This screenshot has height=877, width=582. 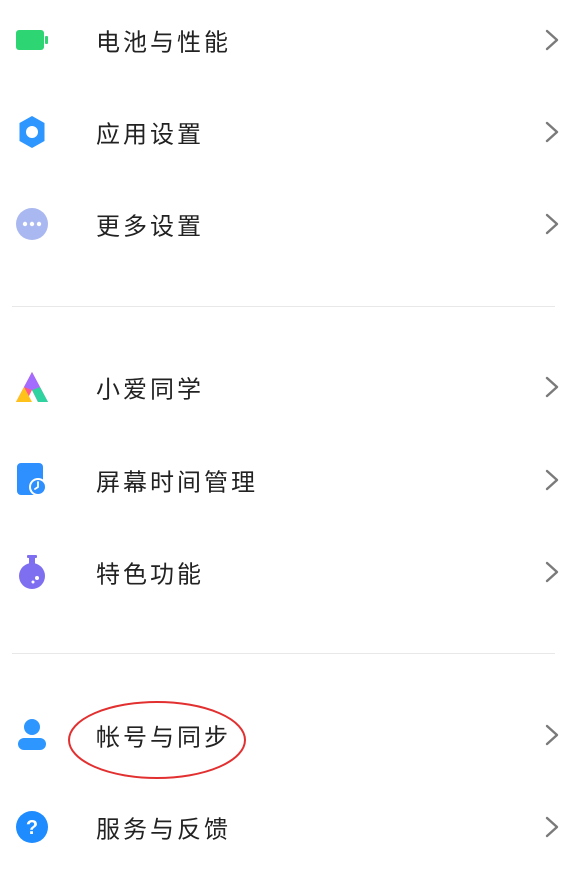 I want to click on settings-item-account-sync: 帐号与同步, so click(x=291, y=735).